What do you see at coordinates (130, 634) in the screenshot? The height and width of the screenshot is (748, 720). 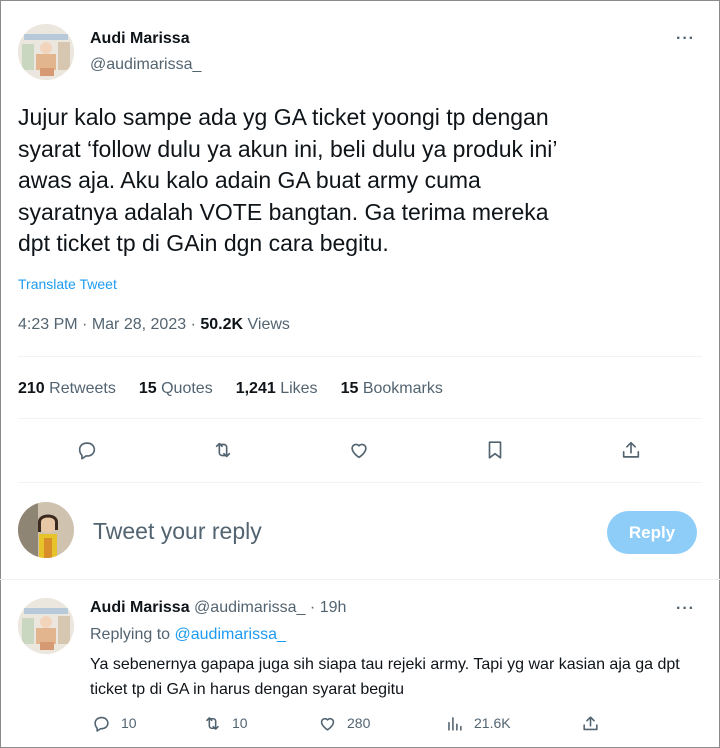 I see `replying-to-prefix: Replying to` at bounding box center [130, 634].